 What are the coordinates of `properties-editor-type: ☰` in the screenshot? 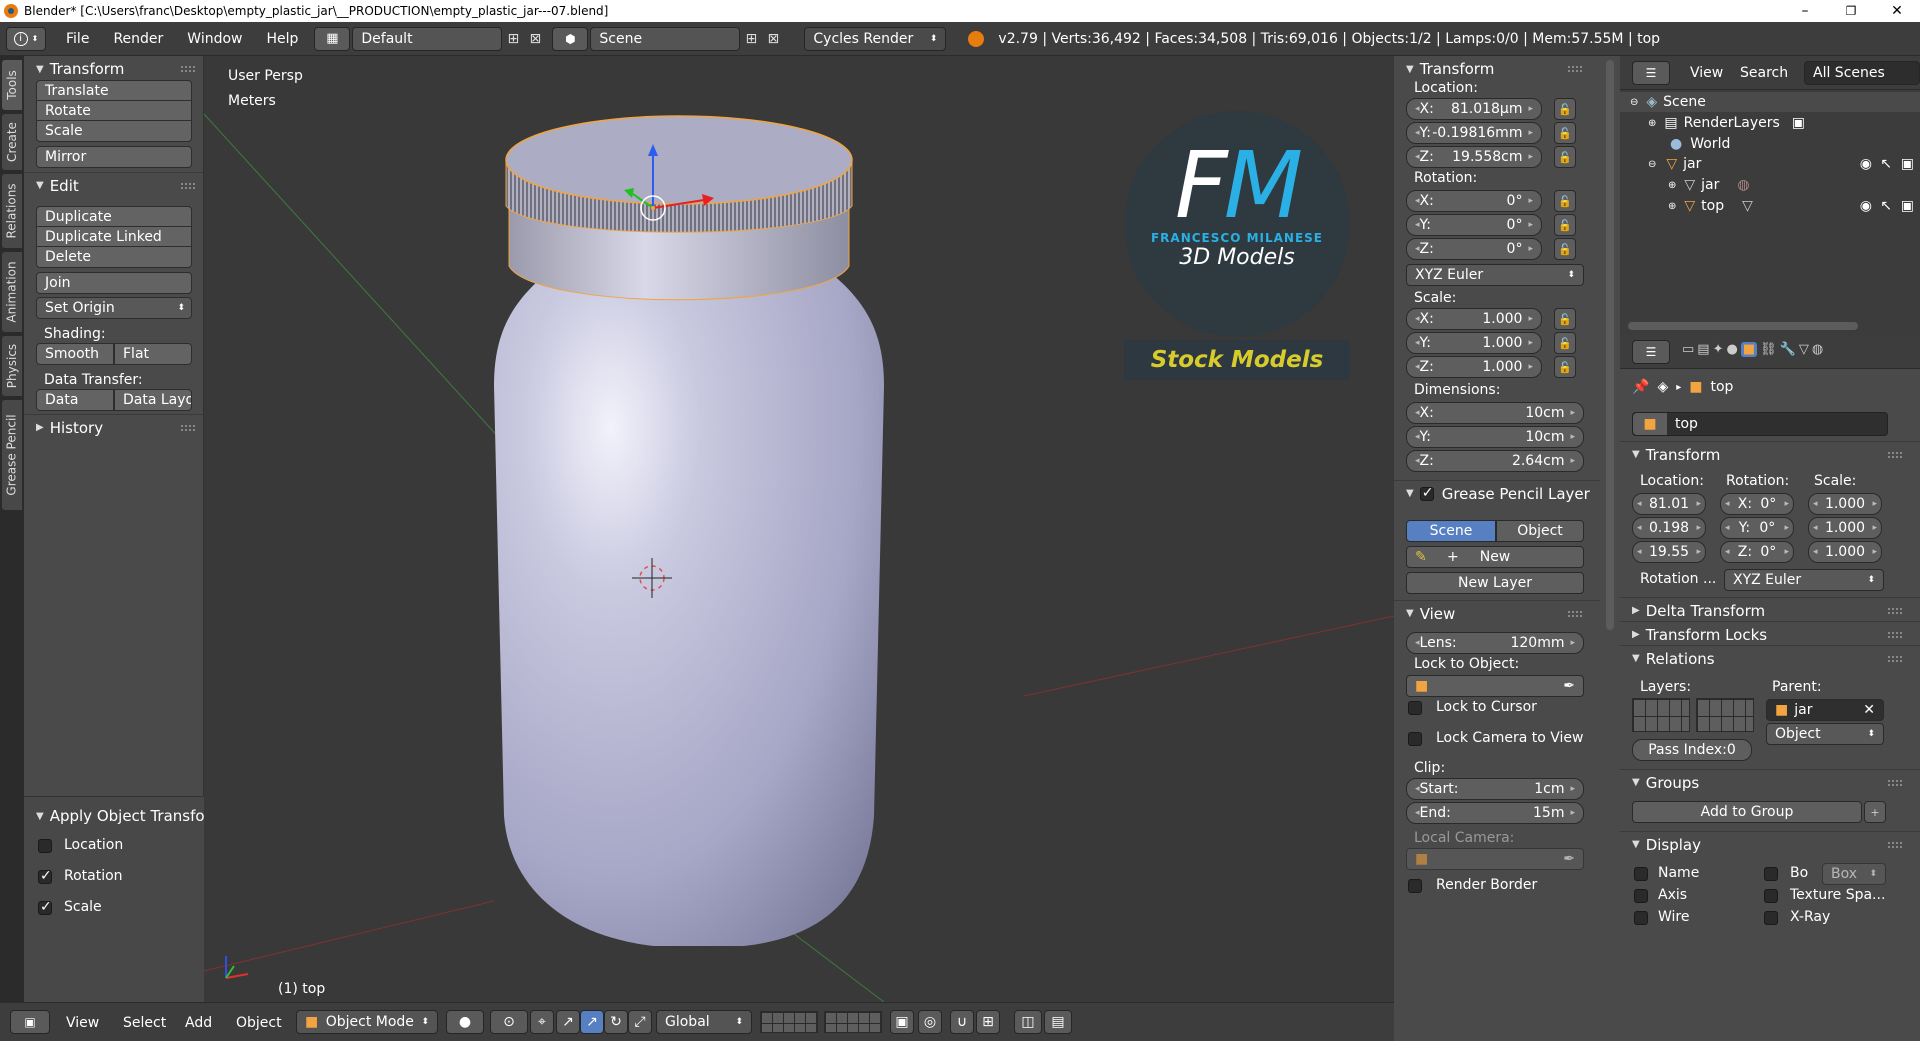 It's located at (1651, 352).